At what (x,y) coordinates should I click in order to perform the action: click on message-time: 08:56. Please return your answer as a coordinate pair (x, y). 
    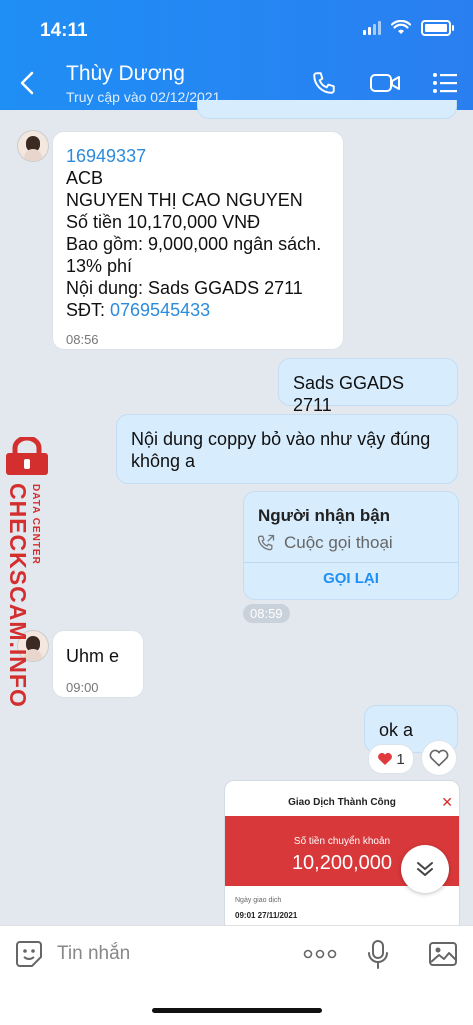
    Looking at the image, I should click on (82, 339).